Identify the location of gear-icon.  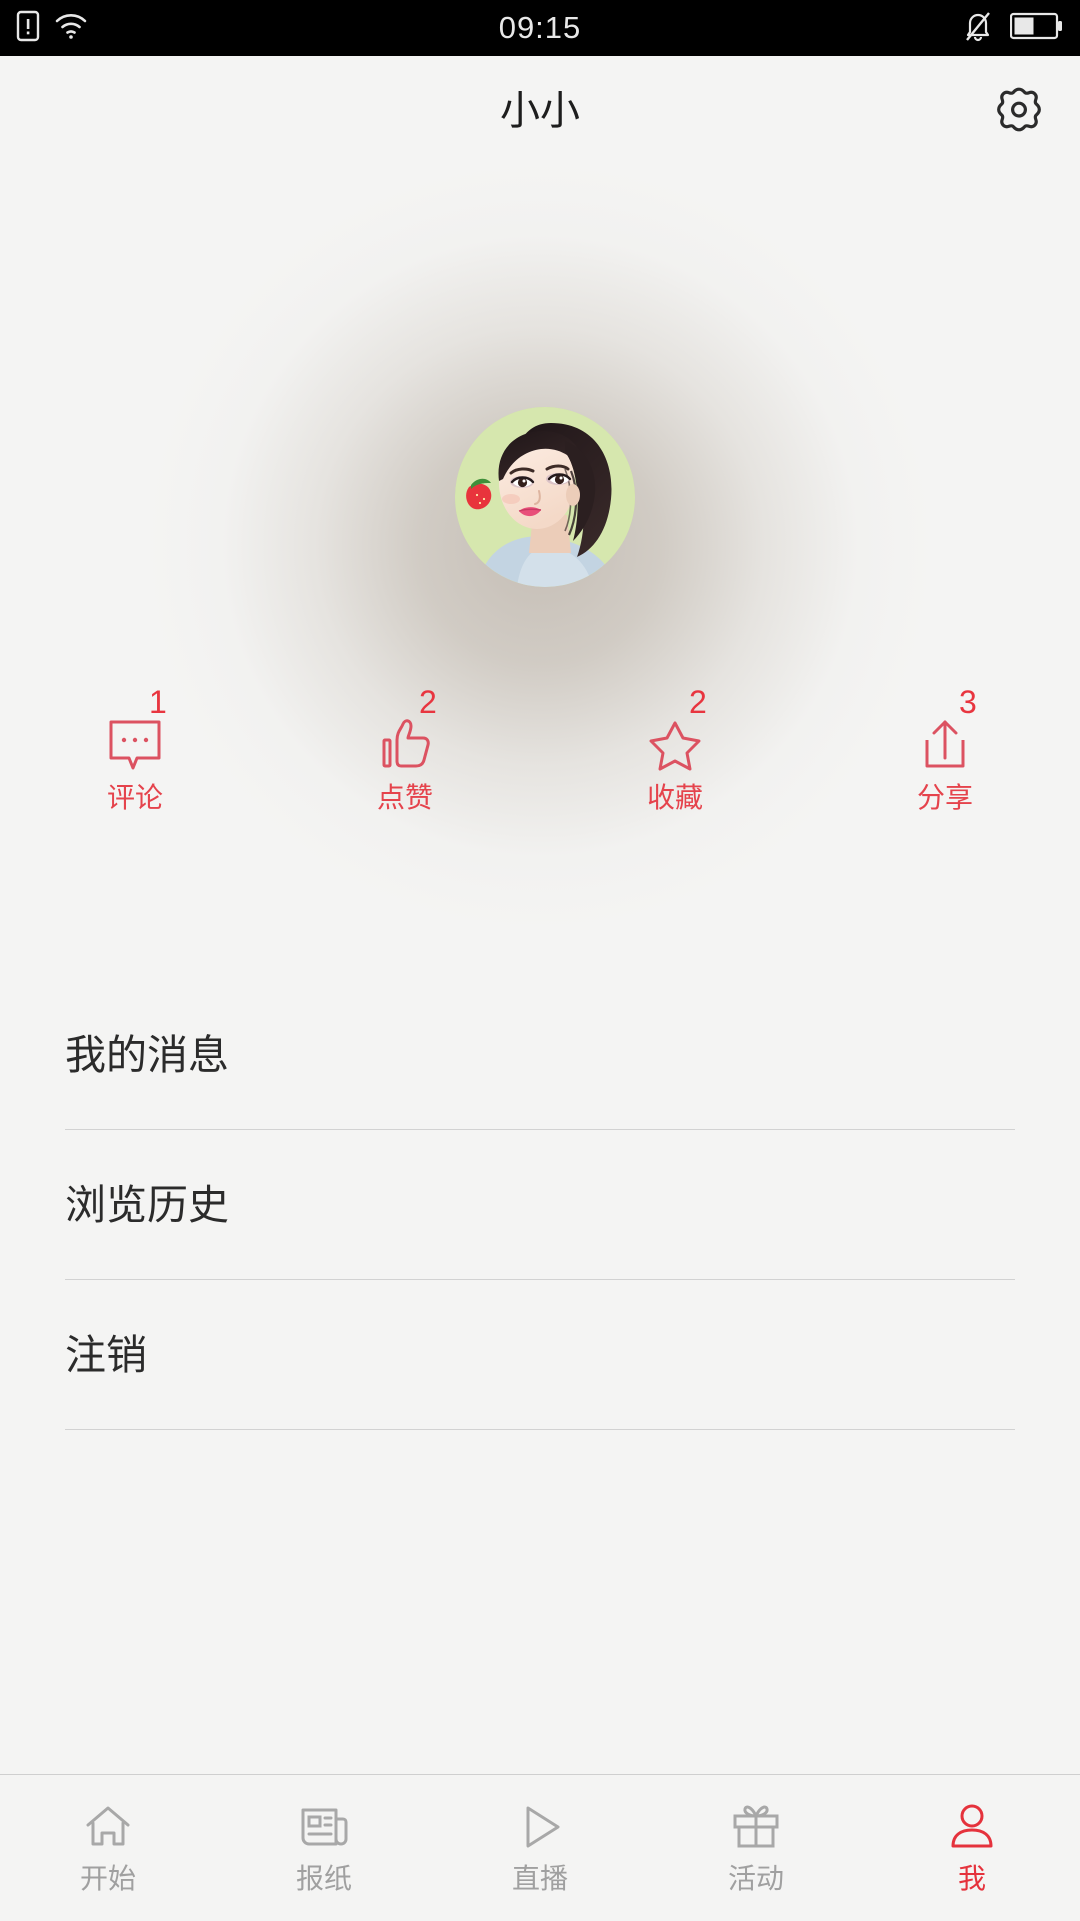
(1019, 112).